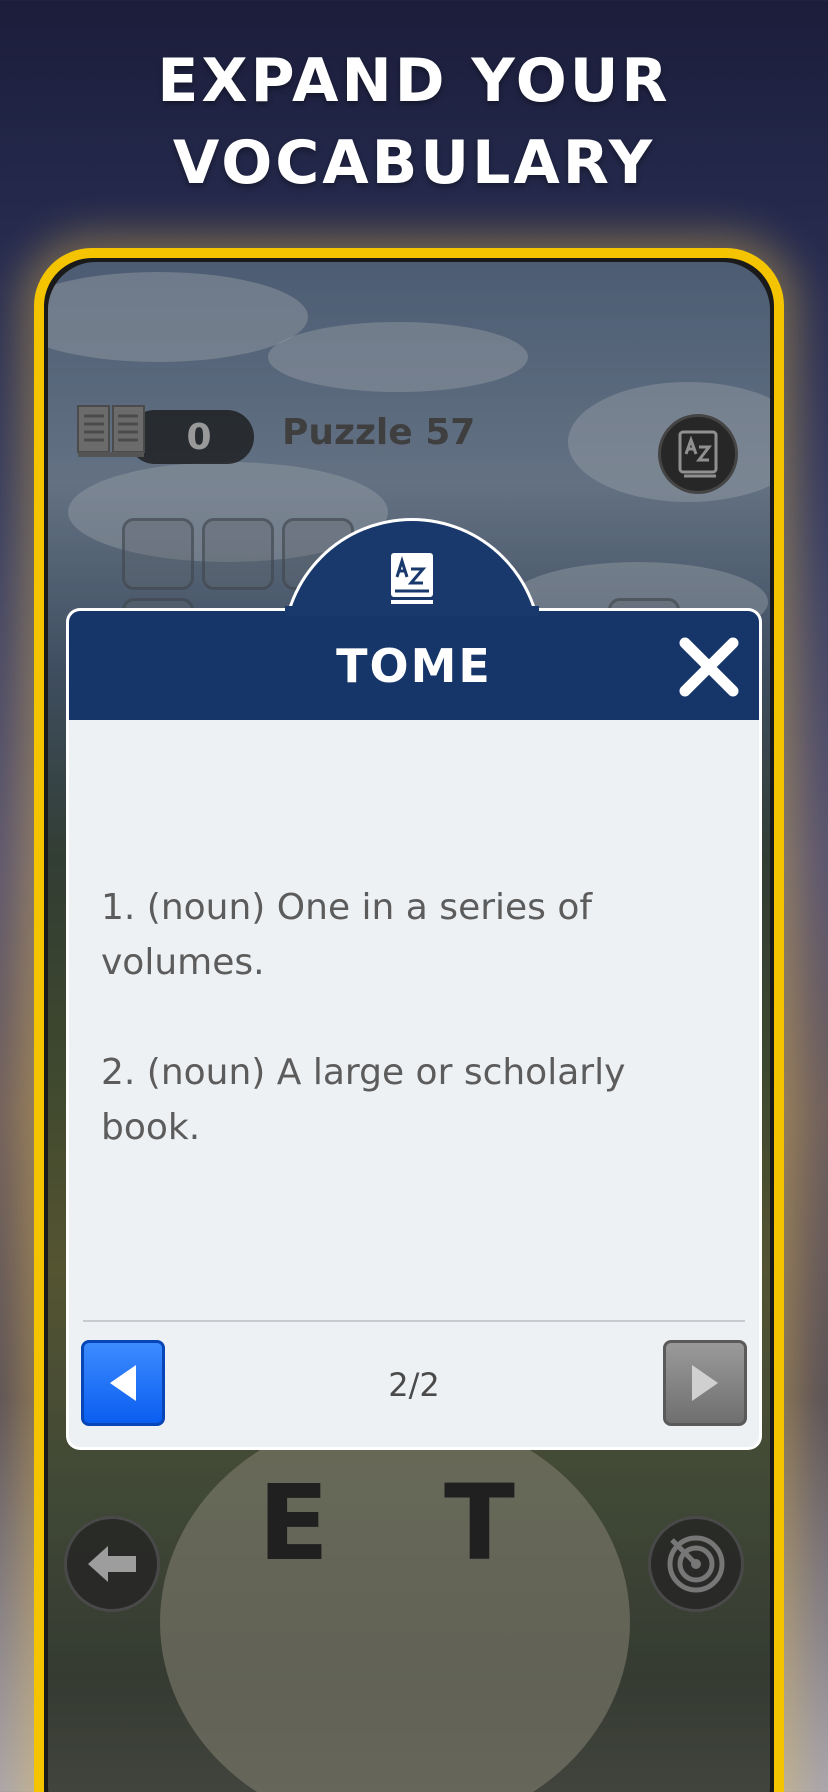 This screenshot has width=828, height=1792. What do you see at coordinates (414, 163) in the screenshot?
I see `promo-headline-line2: VOCABULARY` at bounding box center [414, 163].